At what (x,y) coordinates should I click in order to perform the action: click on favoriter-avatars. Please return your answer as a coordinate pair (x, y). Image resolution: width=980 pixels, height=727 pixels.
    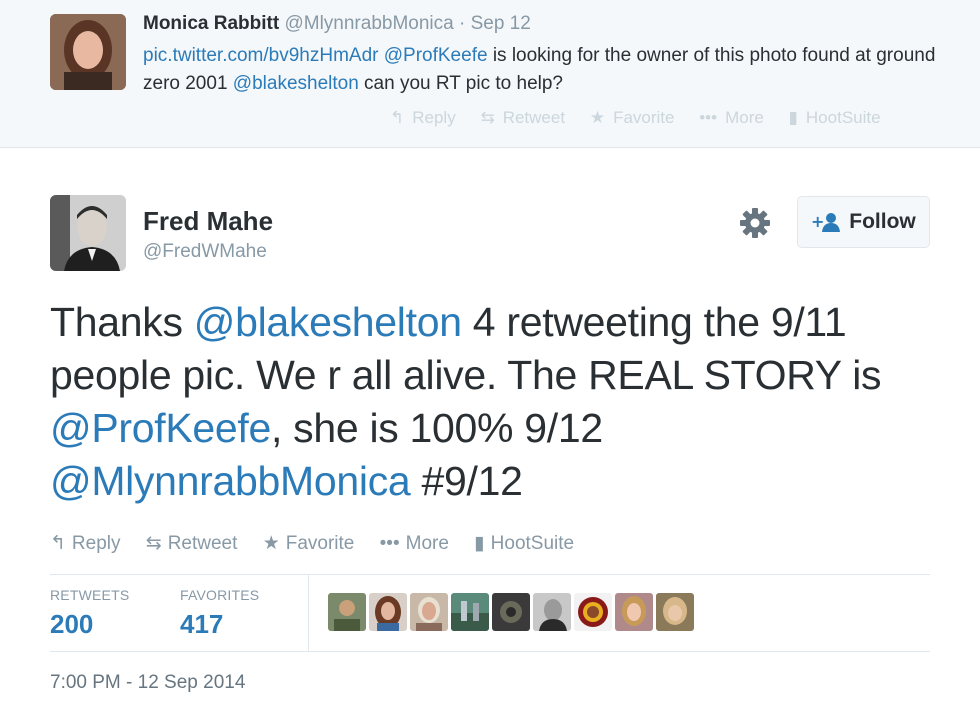
    Looking at the image, I should click on (511, 612).